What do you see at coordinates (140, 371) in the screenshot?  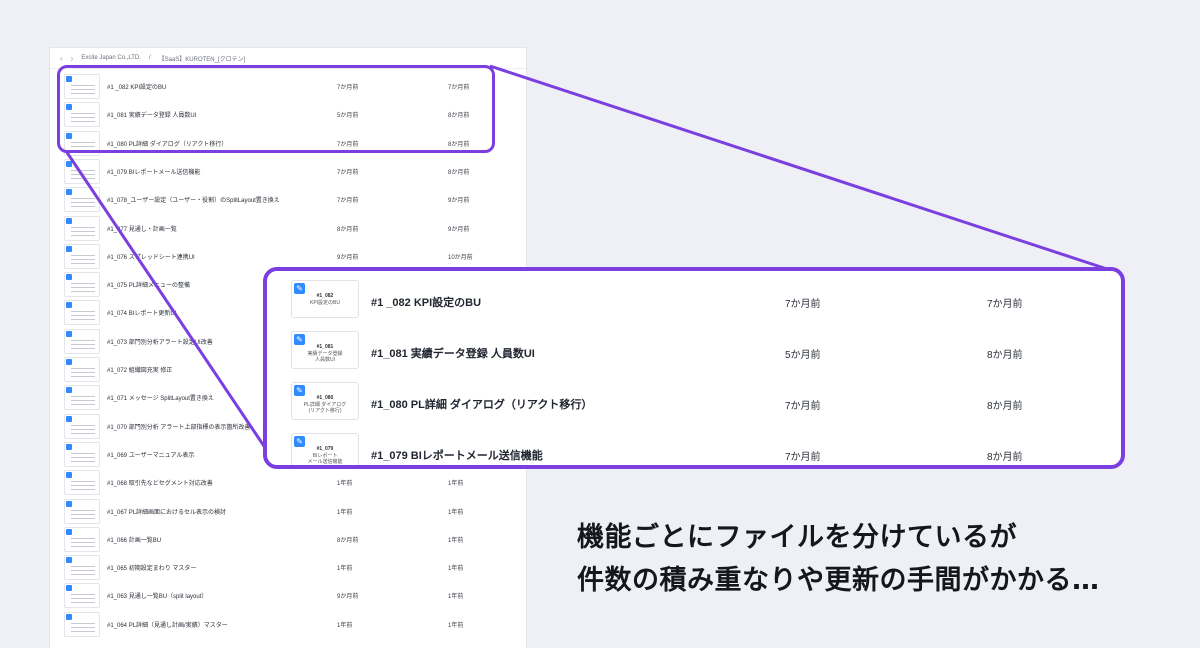 I see `file-name: #1_072 組織図充実 修正` at bounding box center [140, 371].